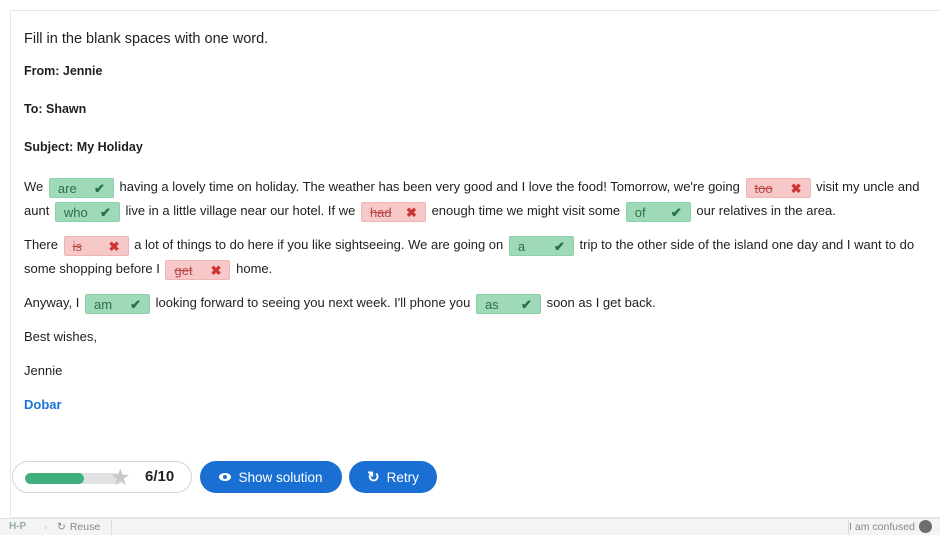 The image size is (940, 535). Describe the element at coordinates (541, 245) in the screenshot. I see `blank-input: a ✔` at that location.